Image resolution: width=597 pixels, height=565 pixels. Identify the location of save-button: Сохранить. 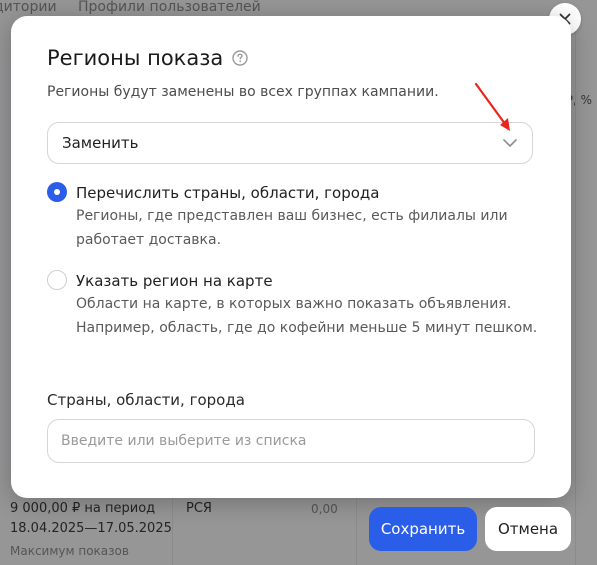
(423, 529).